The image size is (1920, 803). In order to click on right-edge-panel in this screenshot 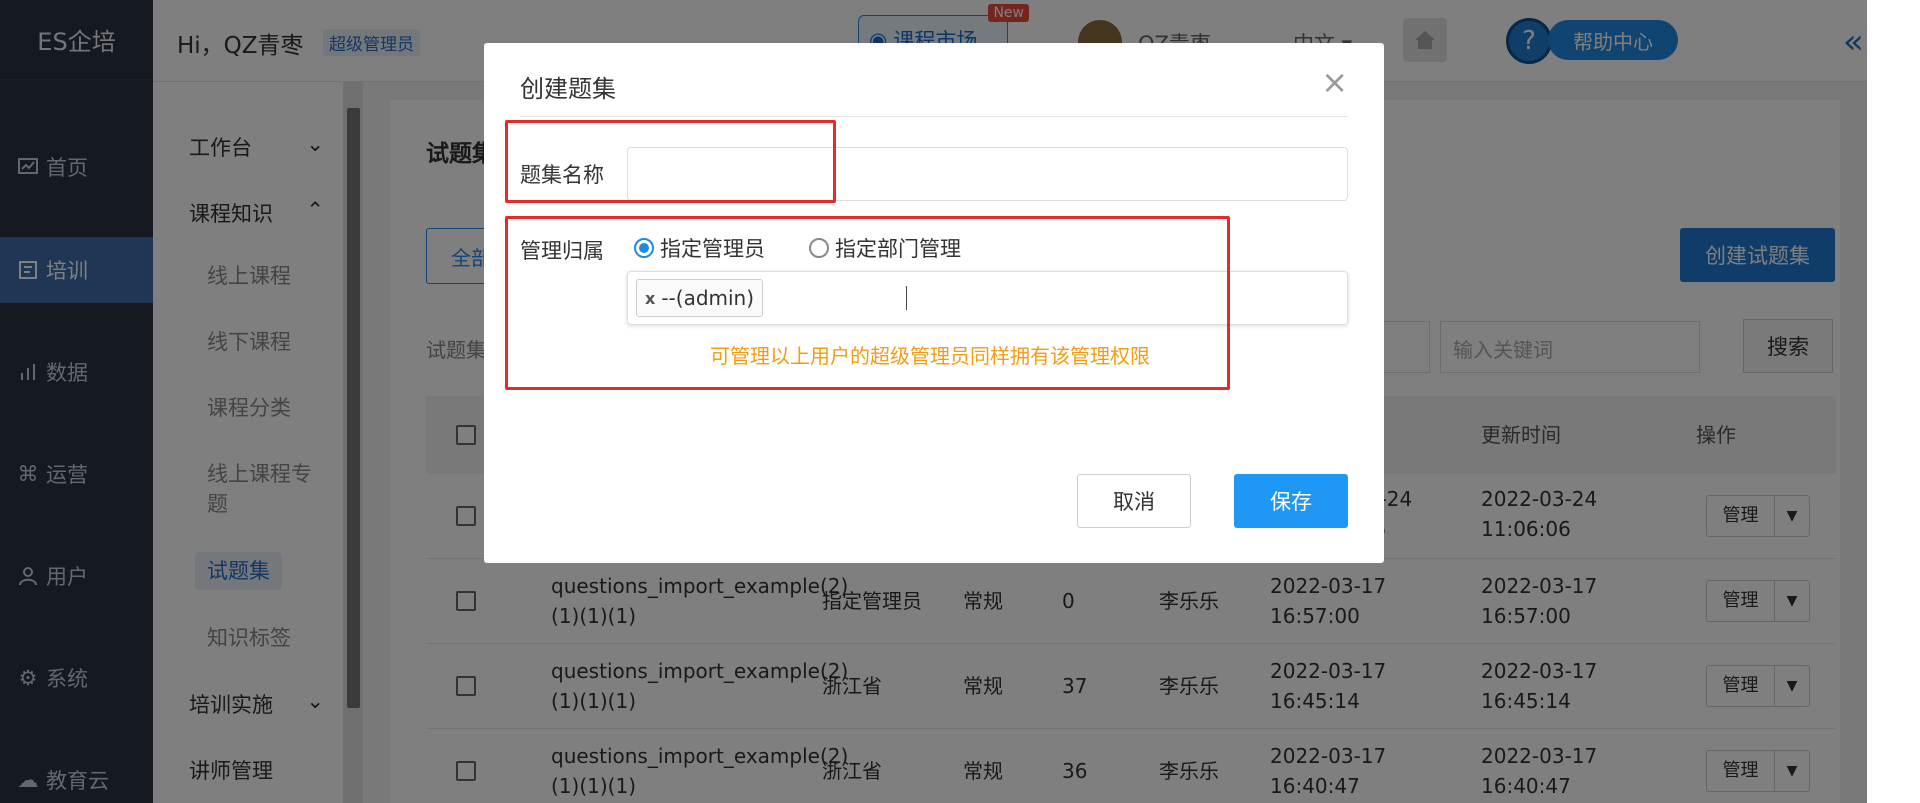, I will do `click(1893, 401)`.